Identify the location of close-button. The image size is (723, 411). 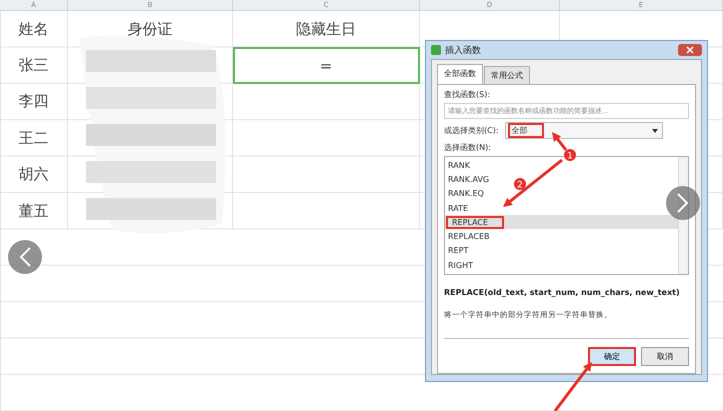
(690, 50).